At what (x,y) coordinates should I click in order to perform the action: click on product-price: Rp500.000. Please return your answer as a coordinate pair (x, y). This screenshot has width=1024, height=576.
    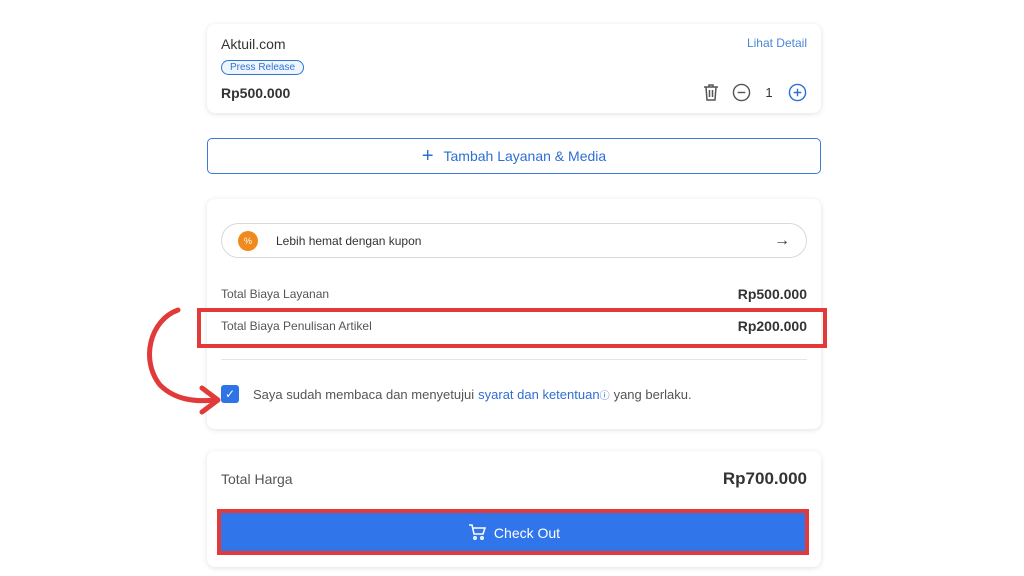
    Looking at the image, I should click on (256, 93).